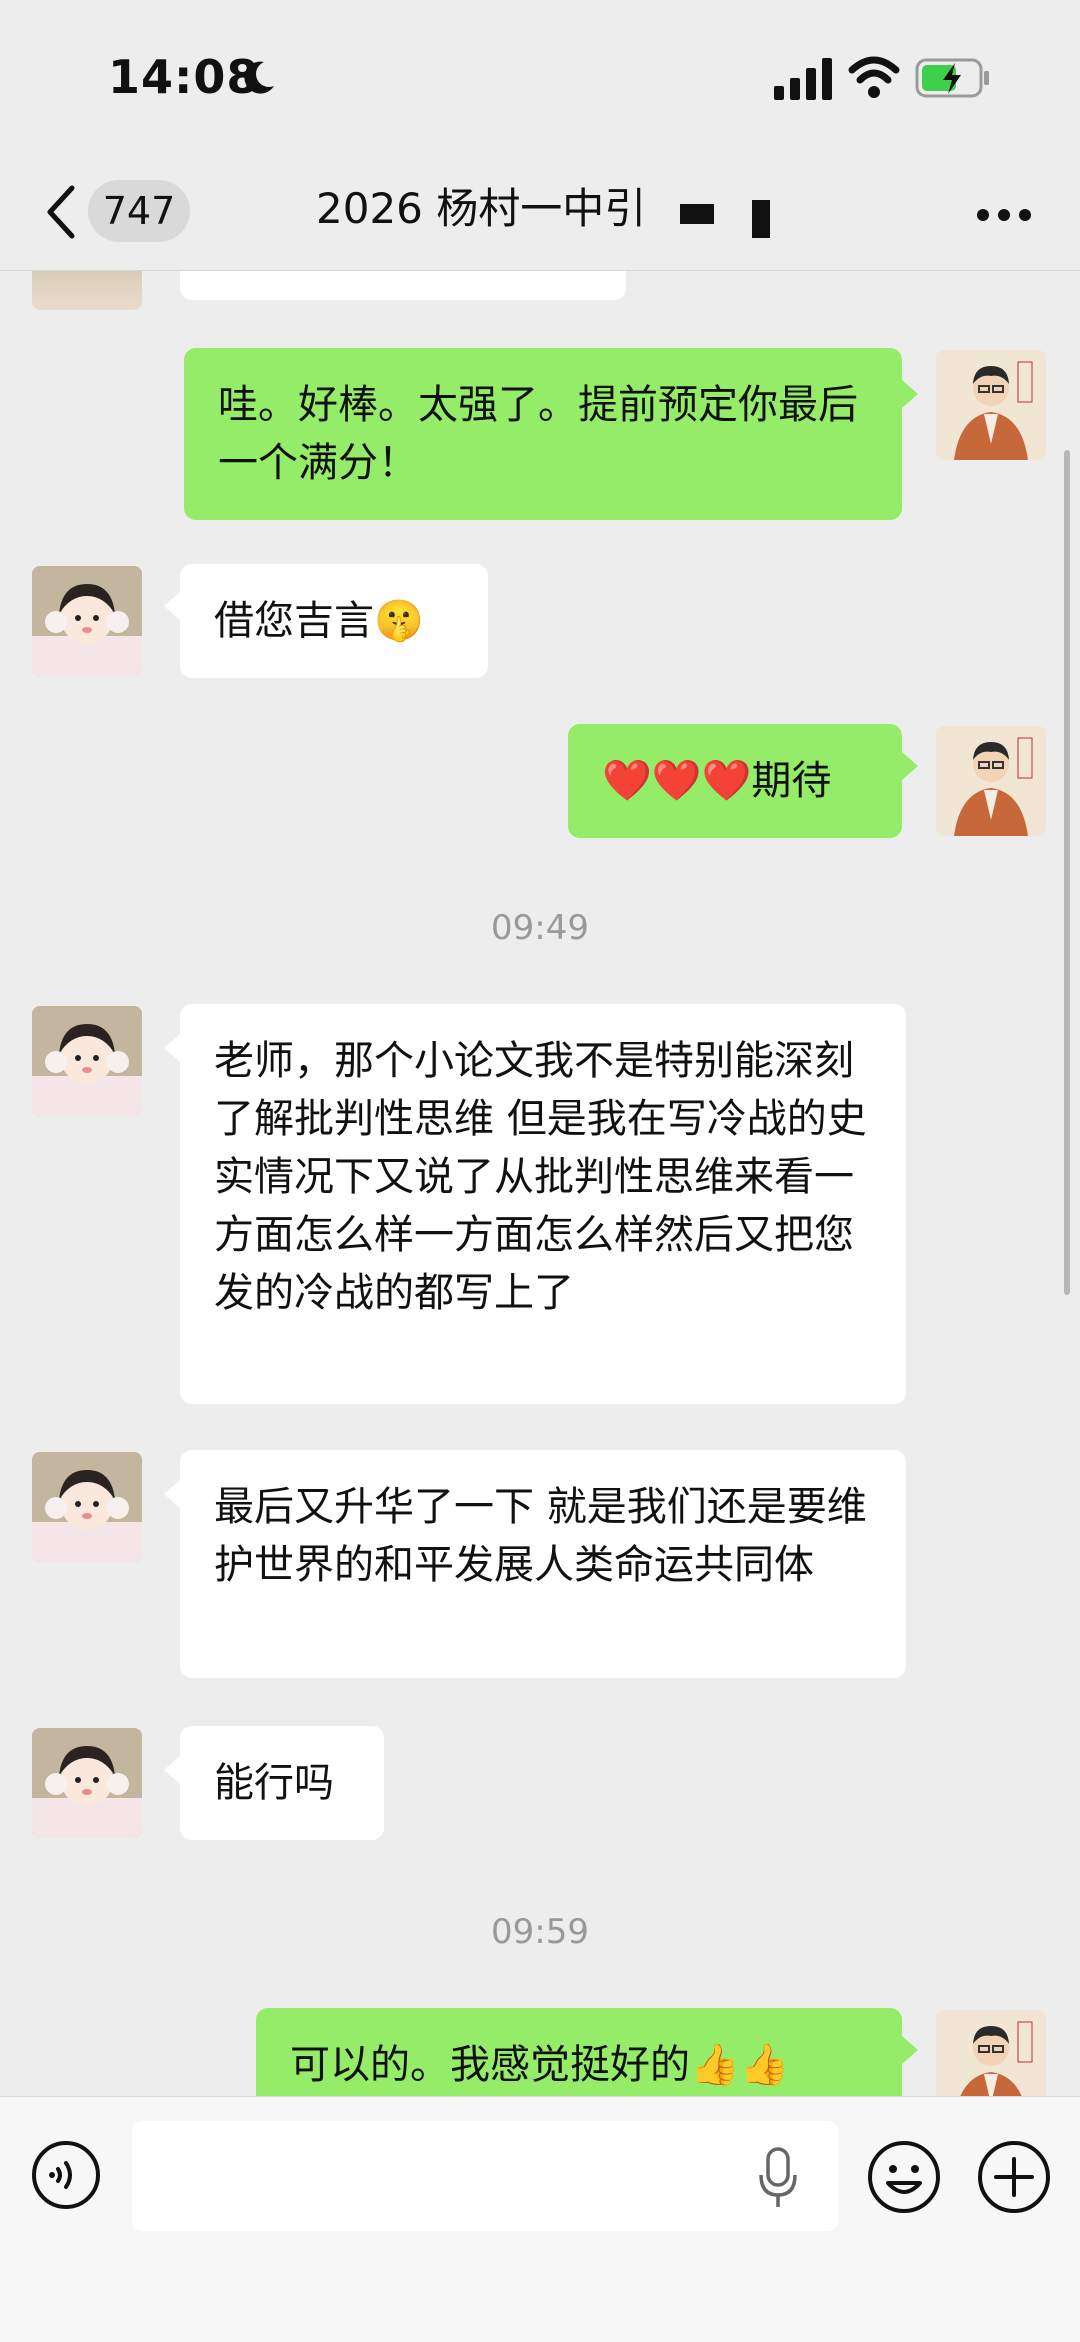 The image size is (1080, 2342). Describe the element at coordinates (904, 2177) in the screenshot. I see `emoji-icon` at that location.